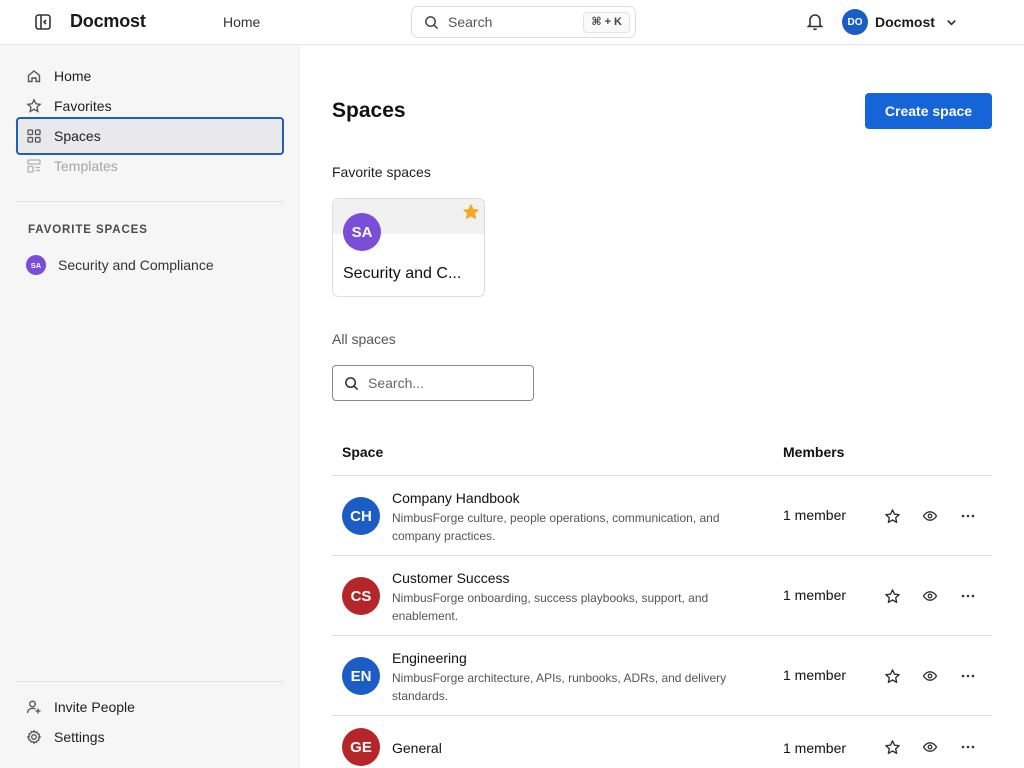 This screenshot has width=1024, height=768. I want to click on sidebar-toggle-icon, so click(43, 22).